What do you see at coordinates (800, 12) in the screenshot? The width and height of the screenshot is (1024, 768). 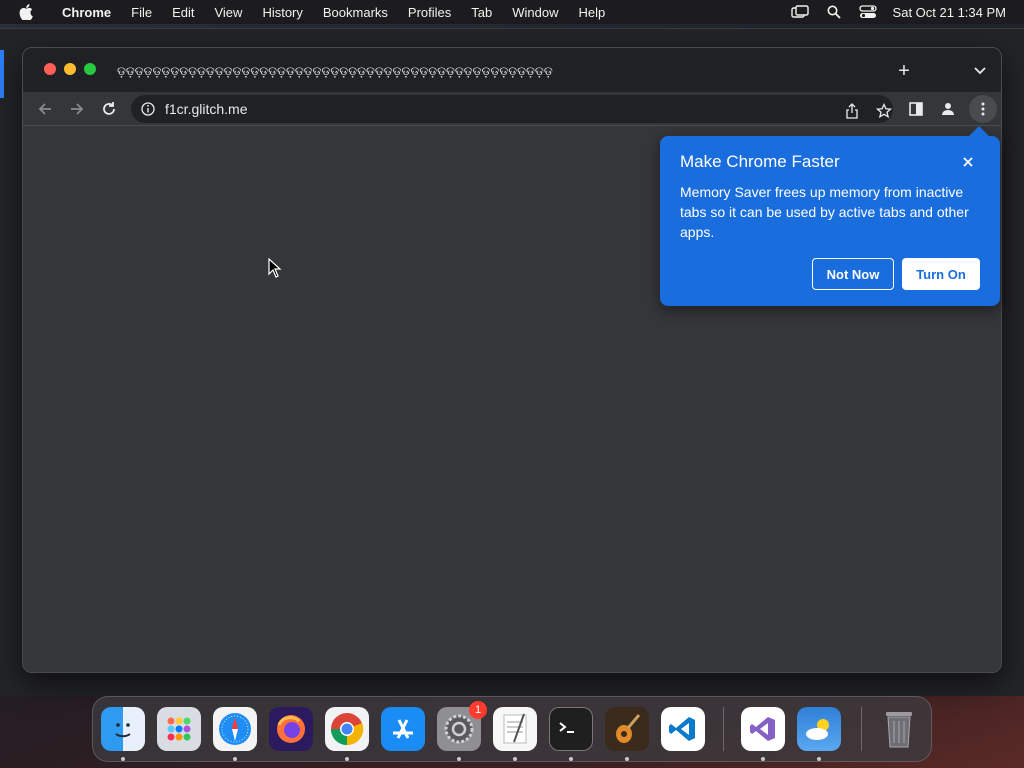 I see `screen-mirroring-icon` at bounding box center [800, 12].